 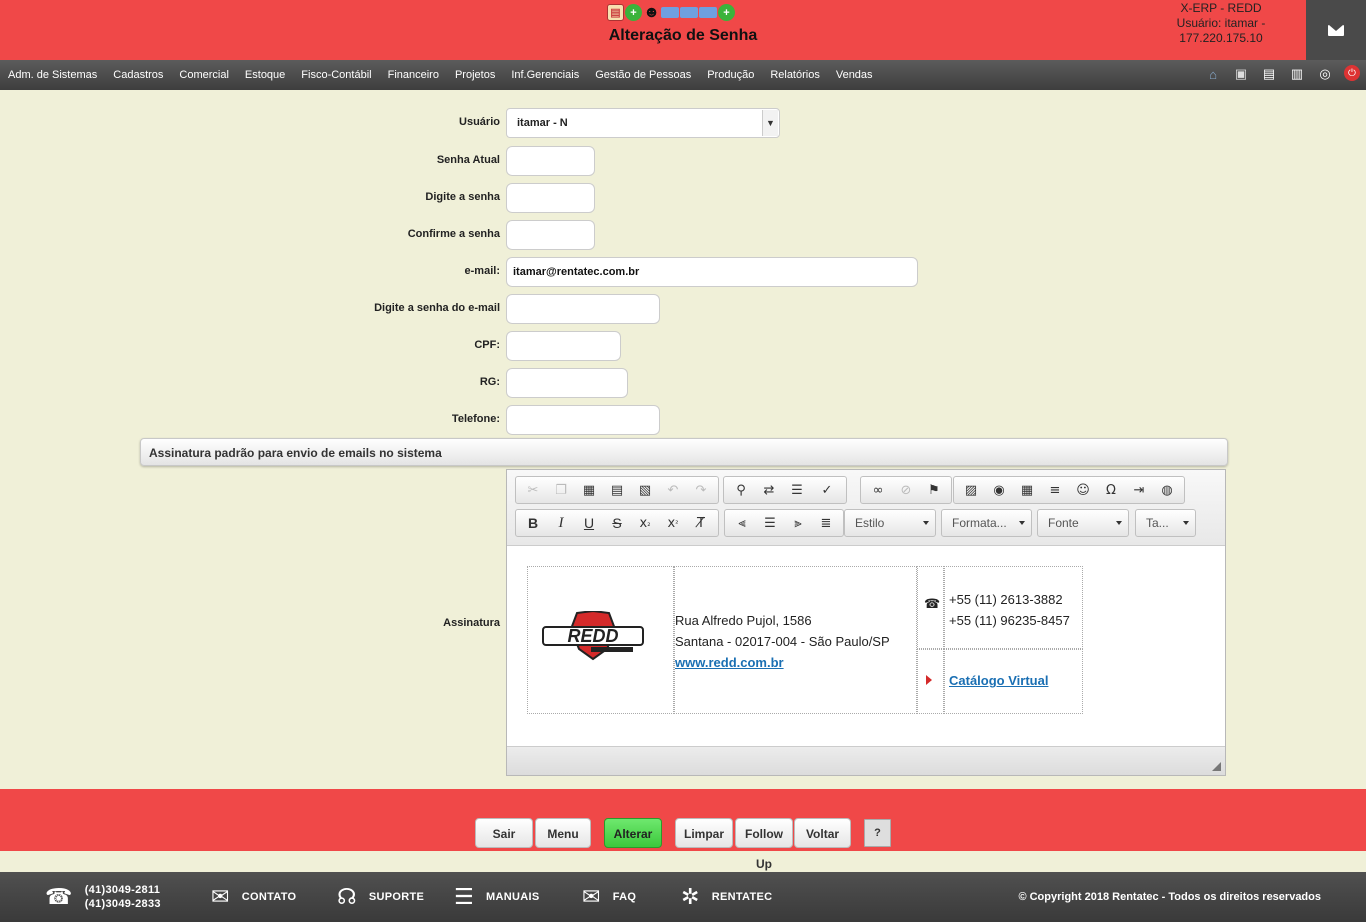 What do you see at coordinates (496, 897) in the screenshot?
I see `footer-manuais: ☰ MANUAIS` at bounding box center [496, 897].